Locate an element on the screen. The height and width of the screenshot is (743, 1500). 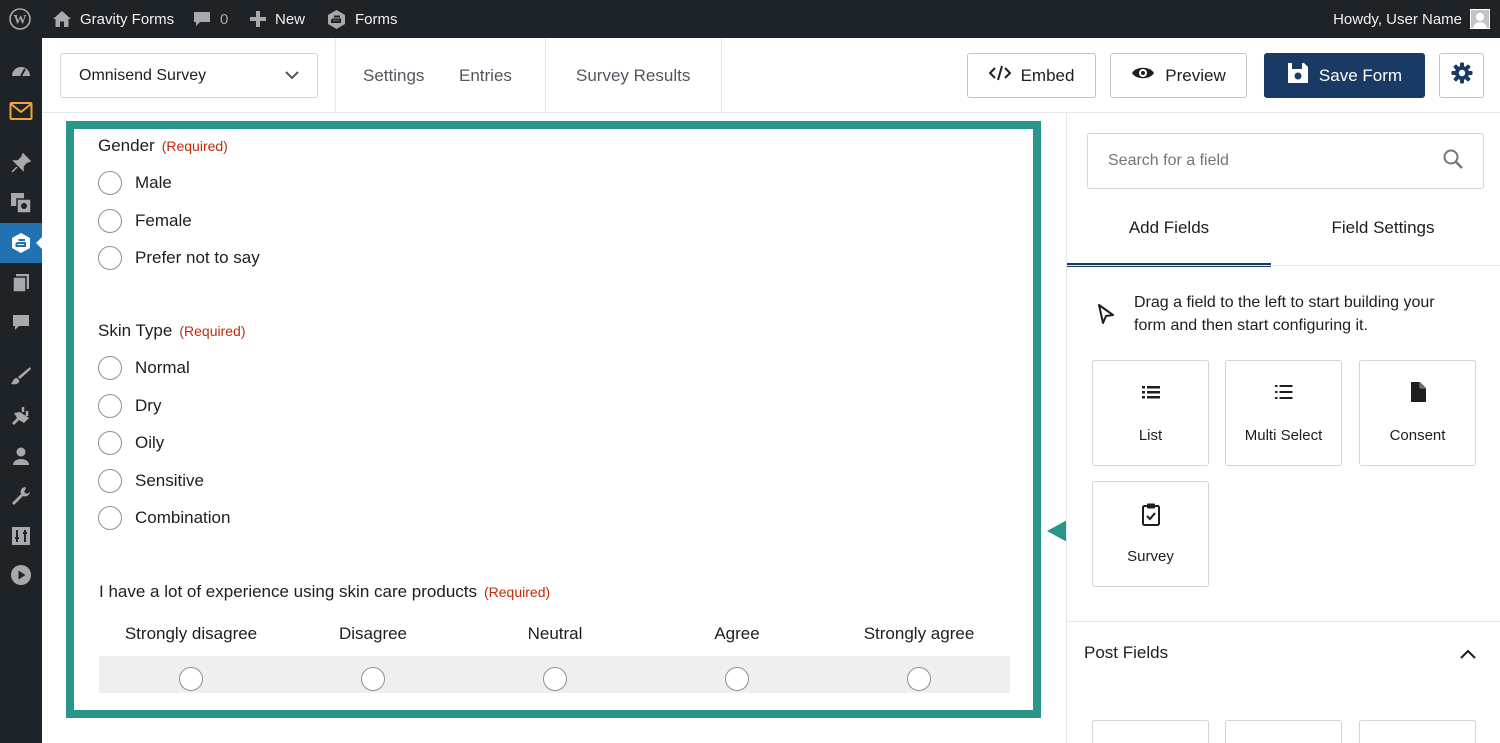
likert-radio-disagree is located at coordinates (373, 679).